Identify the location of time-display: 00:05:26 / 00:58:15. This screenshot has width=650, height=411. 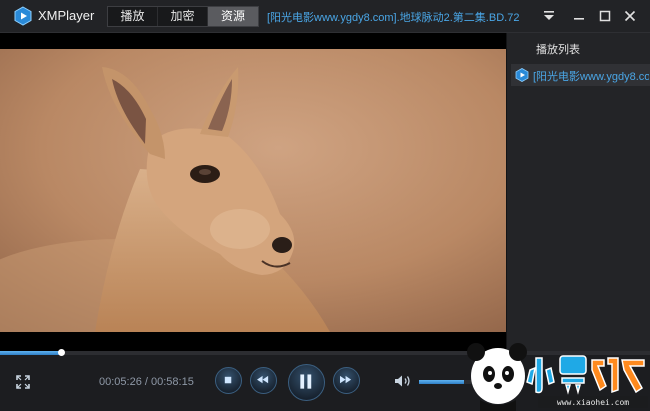
(146, 382).